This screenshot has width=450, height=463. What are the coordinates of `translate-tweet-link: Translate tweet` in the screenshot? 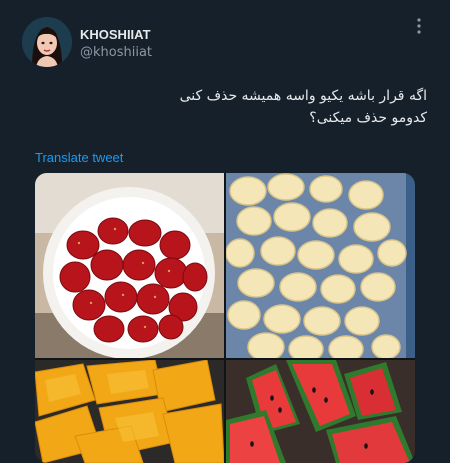 It's located at (79, 157).